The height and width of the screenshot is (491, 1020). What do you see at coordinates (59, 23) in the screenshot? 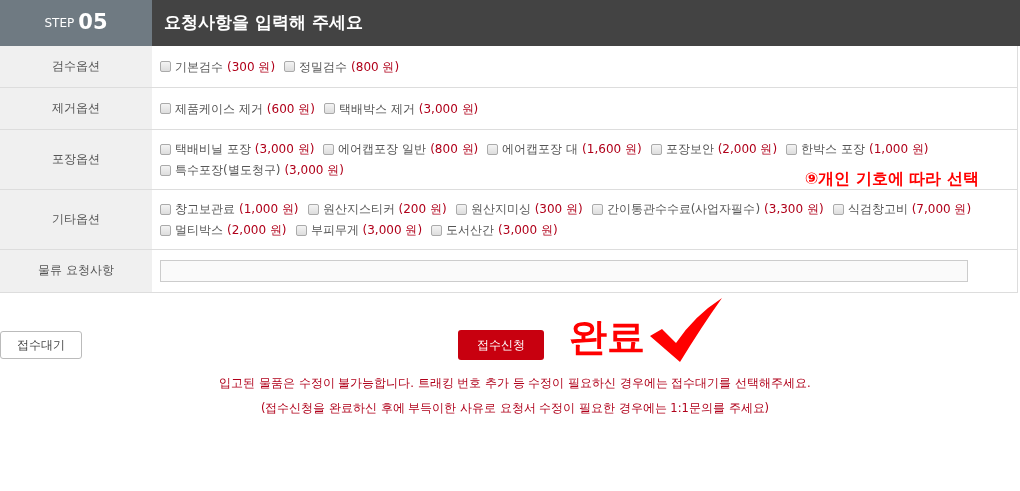
I see `step-label: STEP` at bounding box center [59, 23].